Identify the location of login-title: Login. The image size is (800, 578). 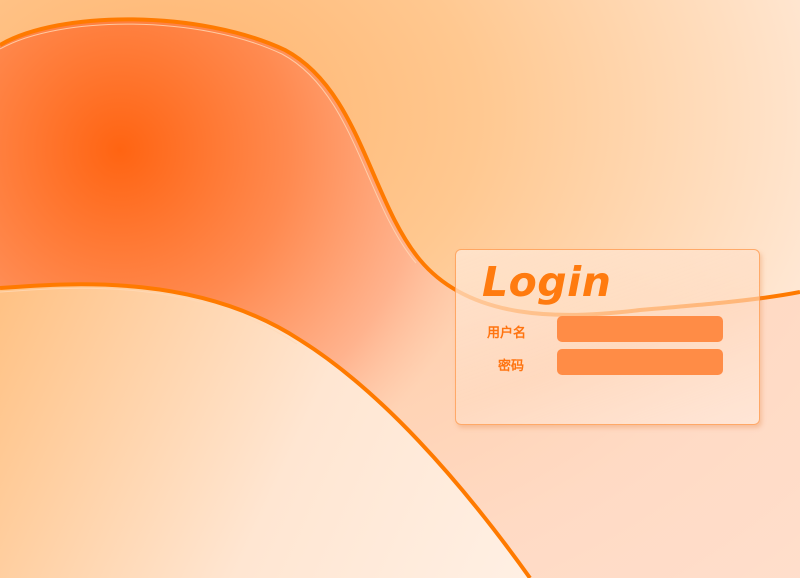
(547, 282).